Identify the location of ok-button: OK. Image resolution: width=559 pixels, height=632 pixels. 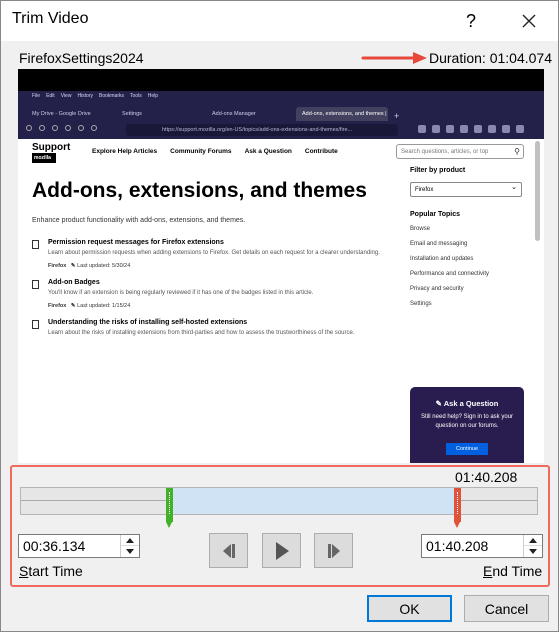
(409, 608).